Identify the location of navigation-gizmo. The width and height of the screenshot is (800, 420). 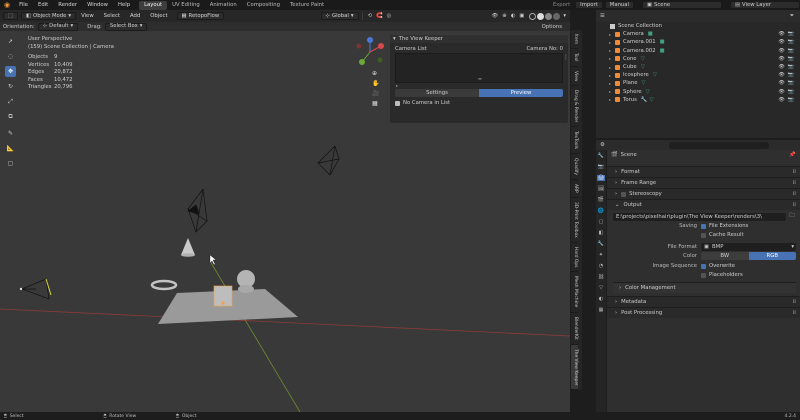
(370, 52).